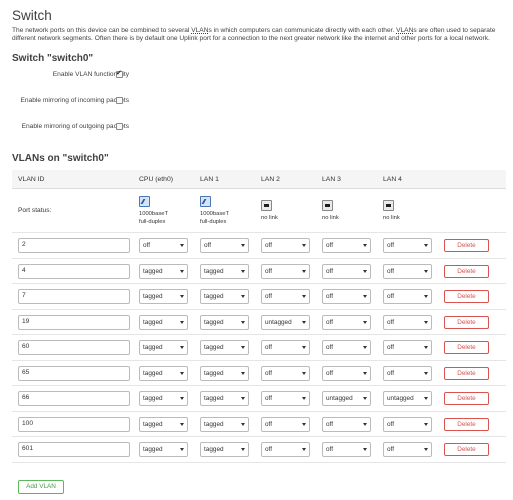 Image resolution: width=513 pixels, height=500 pixels. Describe the element at coordinates (74, 450) in the screenshot. I see `vlan-id-input: 601` at that location.